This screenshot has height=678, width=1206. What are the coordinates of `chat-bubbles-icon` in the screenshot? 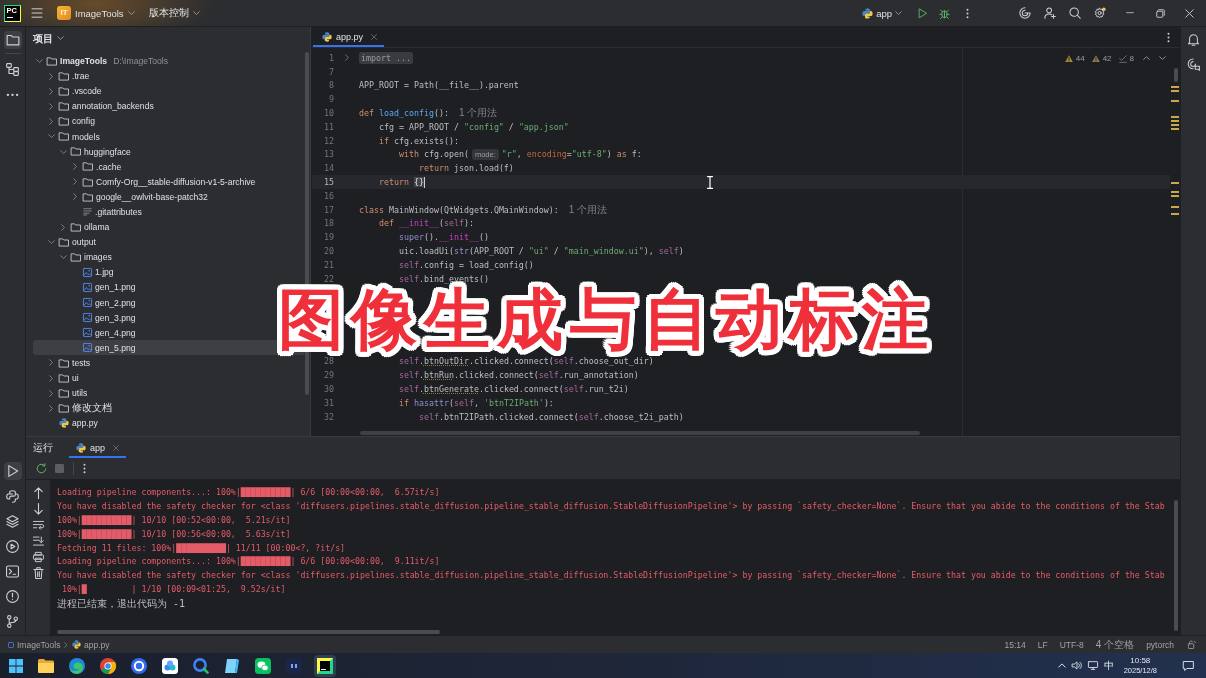 It's located at (262, 665).